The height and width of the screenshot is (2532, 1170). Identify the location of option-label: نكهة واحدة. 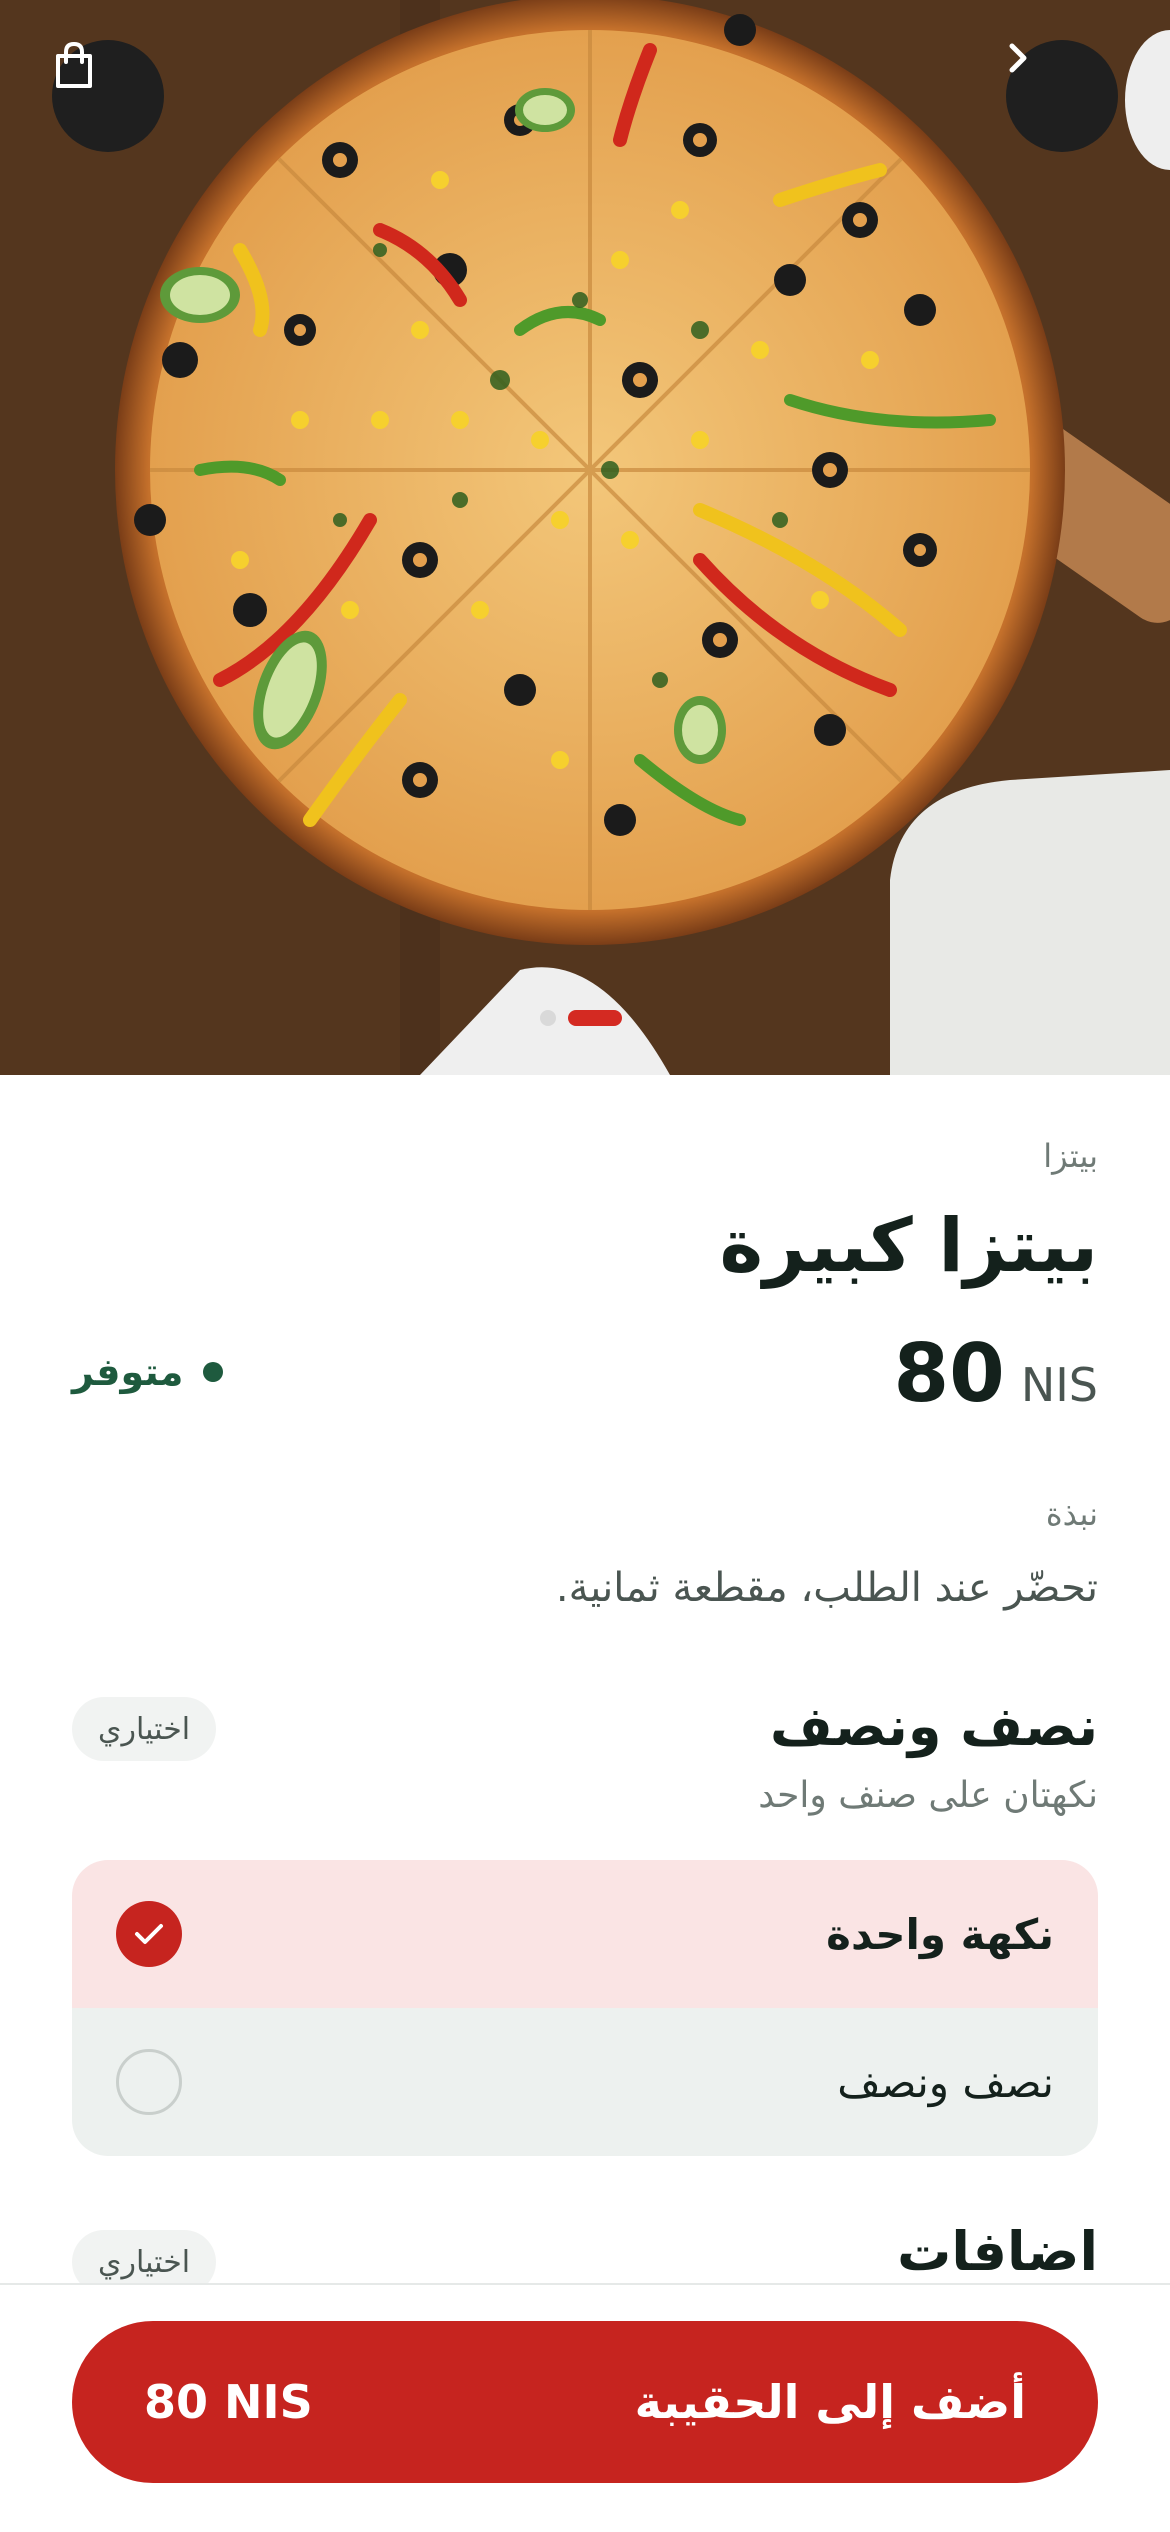
(940, 1934).